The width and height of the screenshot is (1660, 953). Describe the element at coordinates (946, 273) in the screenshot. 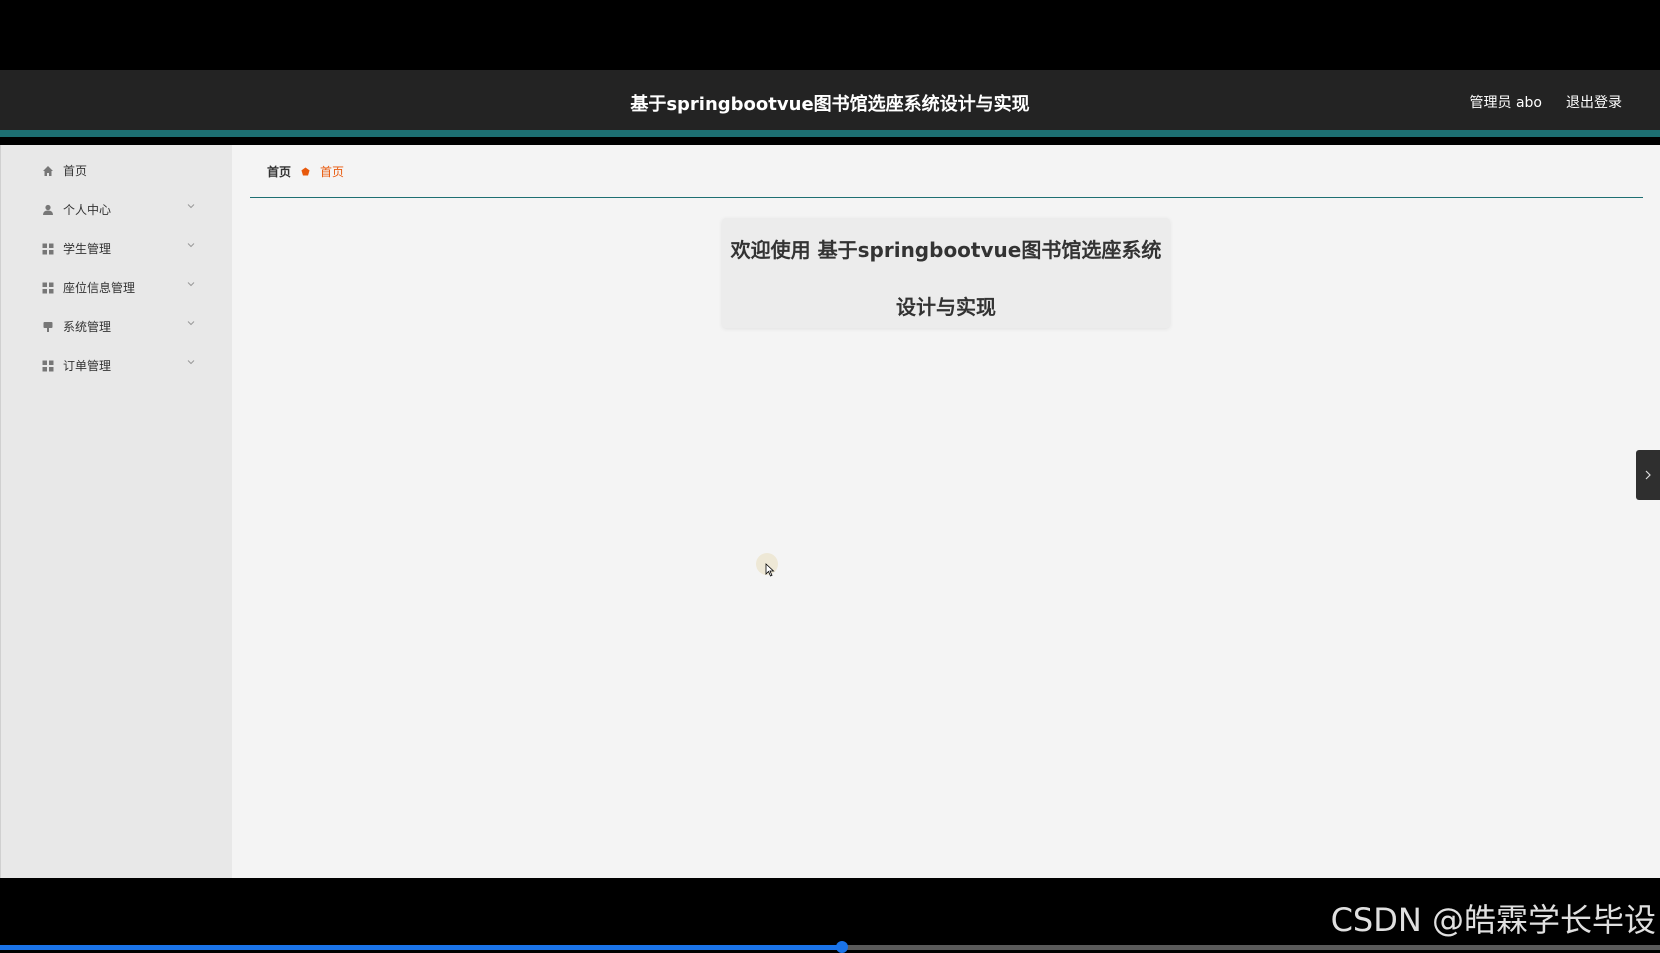

I see `welcome-card: 欢迎使用 基于springbootvue图书馆选座系统 设计与实现` at that location.